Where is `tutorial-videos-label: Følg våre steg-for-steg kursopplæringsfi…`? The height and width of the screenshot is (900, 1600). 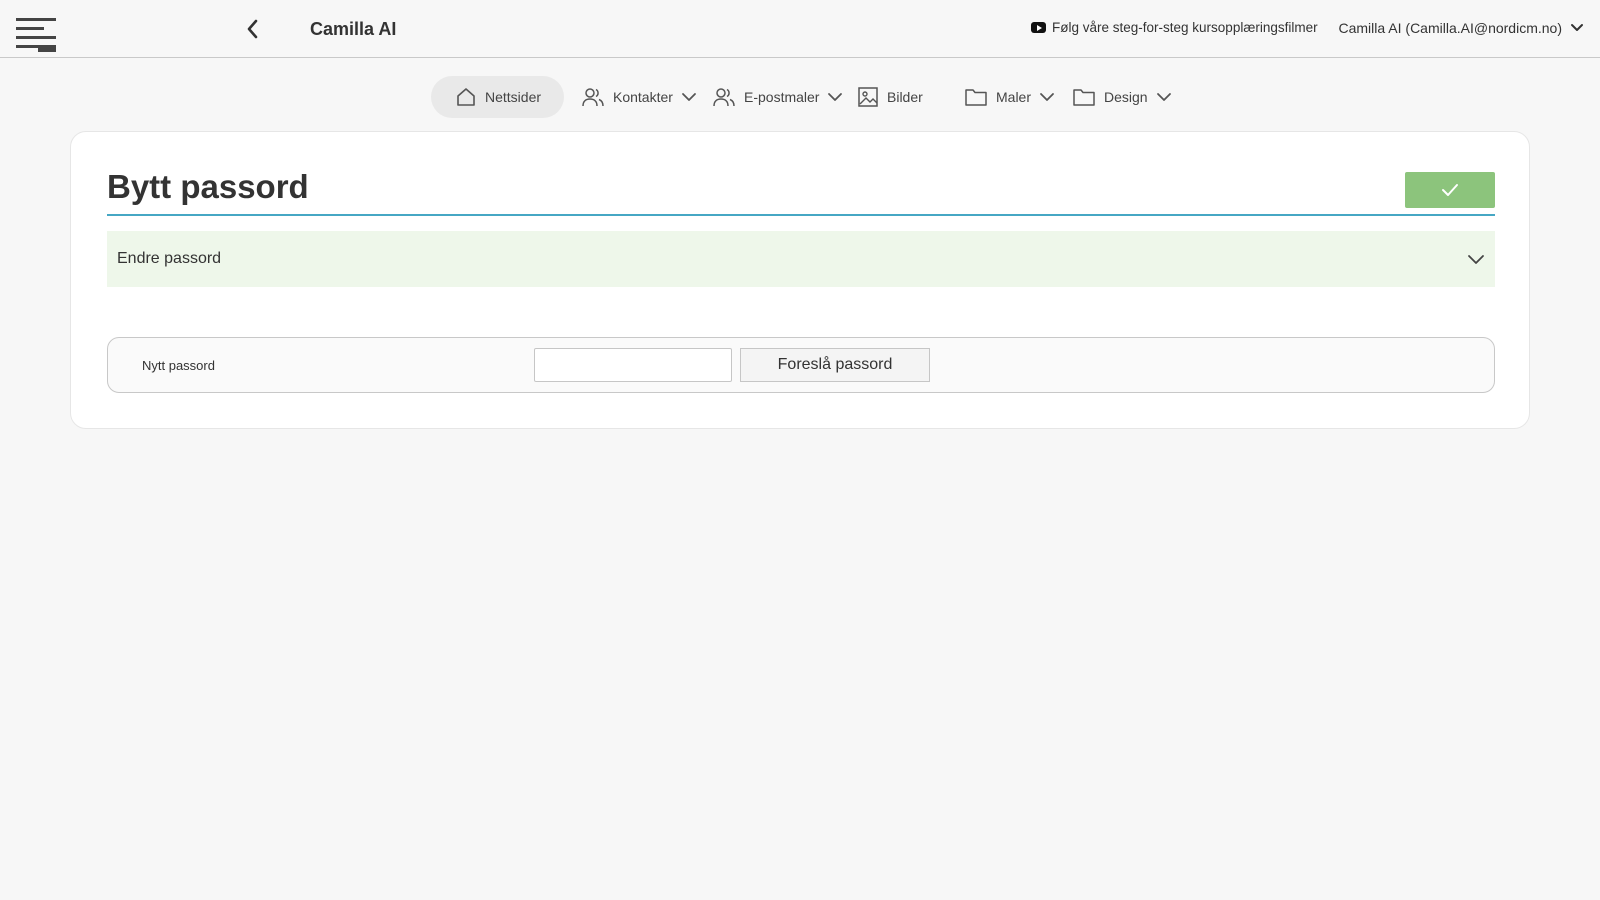
tutorial-videos-label: Følg våre steg-for-steg kursopplæringsfi… is located at coordinates (1185, 27).